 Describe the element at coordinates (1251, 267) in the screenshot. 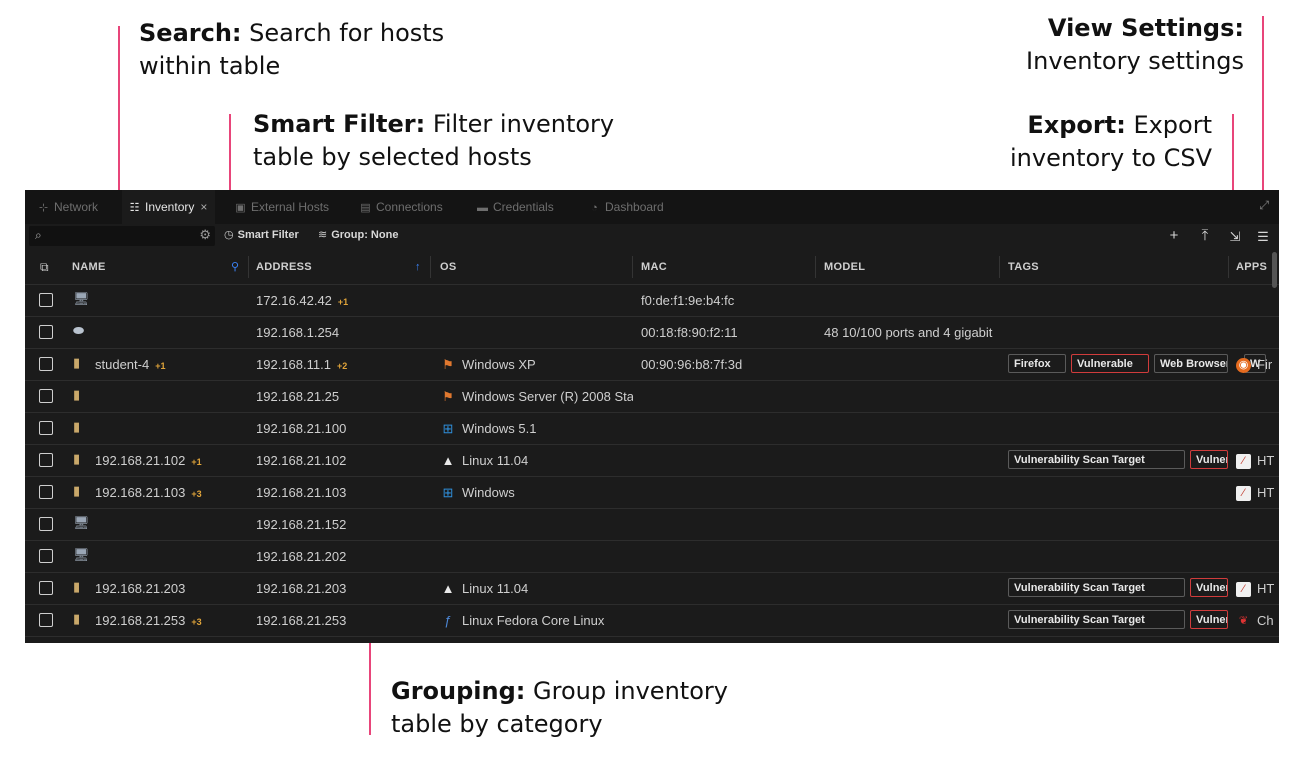

I see `column-header-apps: APPS` at that location.